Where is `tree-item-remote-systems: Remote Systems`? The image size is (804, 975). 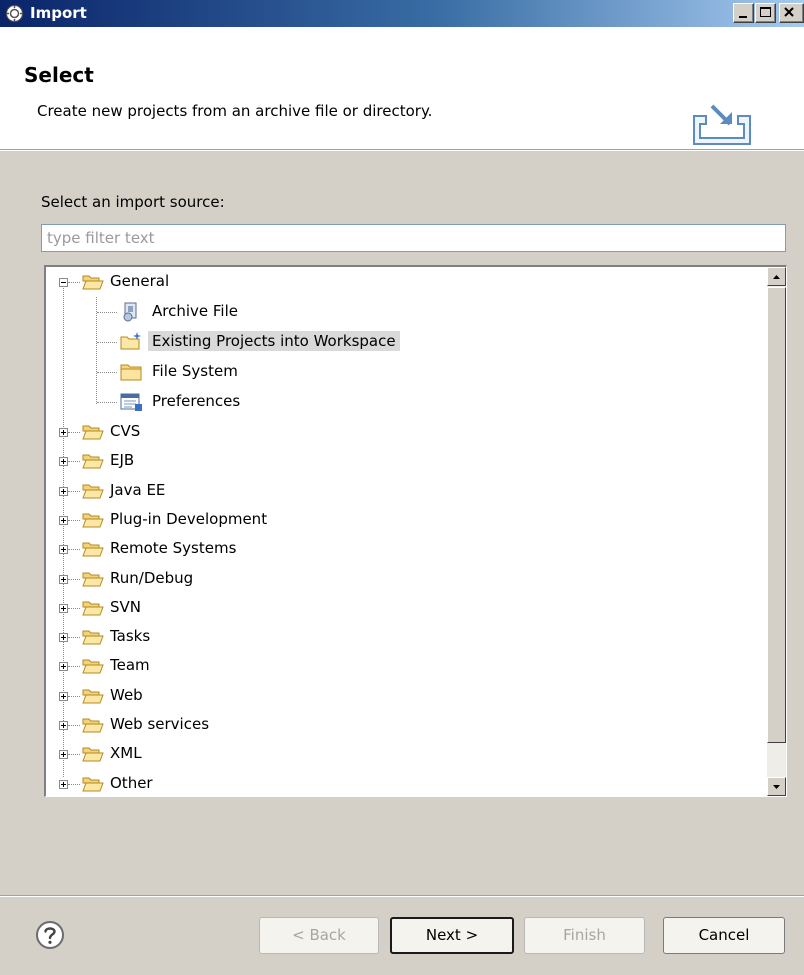
tree-item-remote-systems: Remote Systems is located at coordinates (396, 549).